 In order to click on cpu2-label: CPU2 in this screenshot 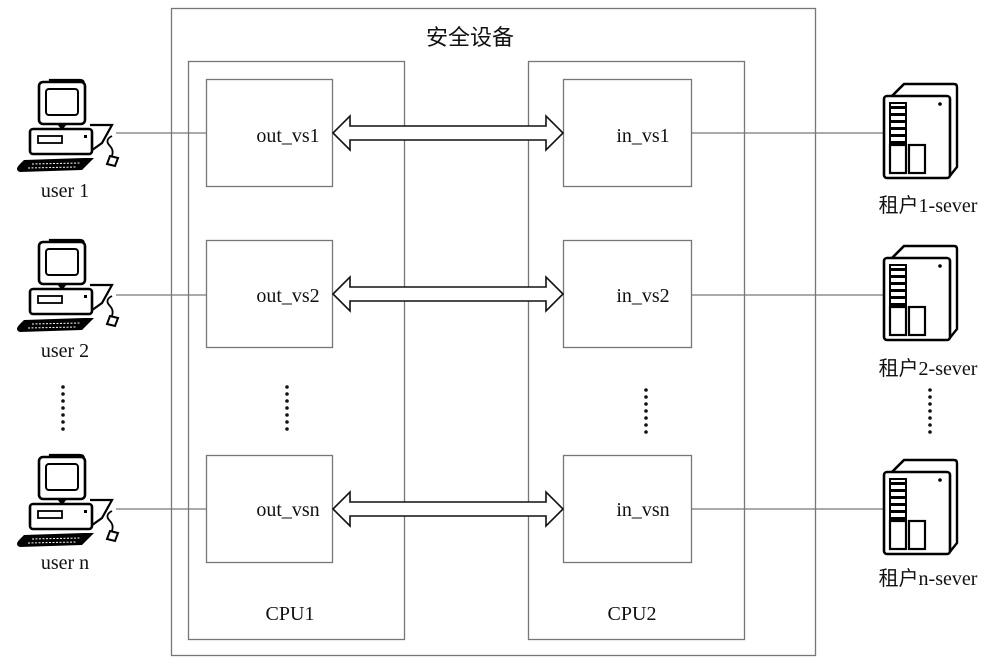, I will do `click(632, 614)`.